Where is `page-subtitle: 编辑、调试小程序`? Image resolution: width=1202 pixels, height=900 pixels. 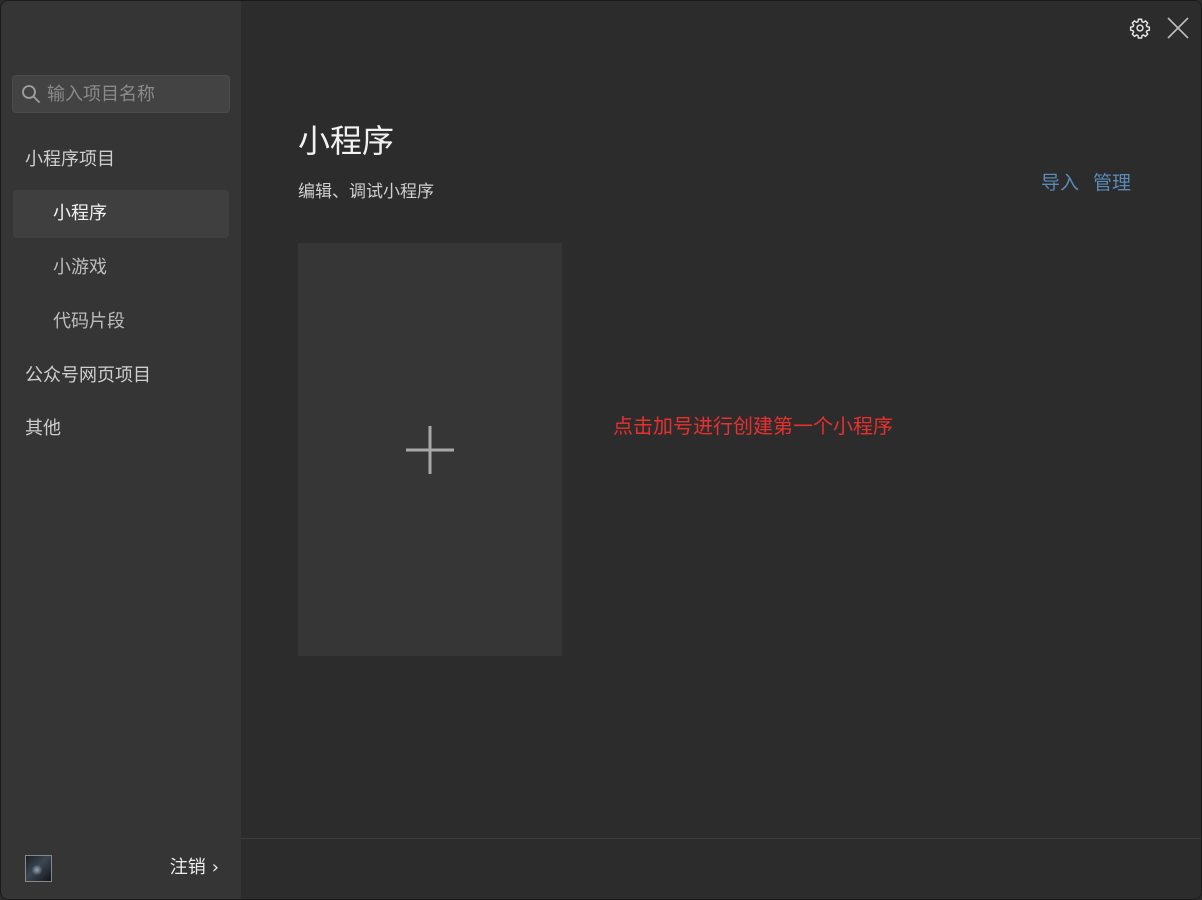 page-subtitle: 编辑、调试小程序 is located at coordinates (366, 192).